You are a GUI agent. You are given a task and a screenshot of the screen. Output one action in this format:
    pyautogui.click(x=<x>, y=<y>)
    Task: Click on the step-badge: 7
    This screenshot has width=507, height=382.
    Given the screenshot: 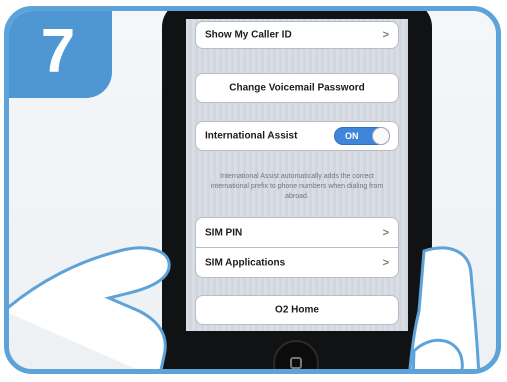 What is the action you would take?
    pyautogui.click(x=60, y=54)
    